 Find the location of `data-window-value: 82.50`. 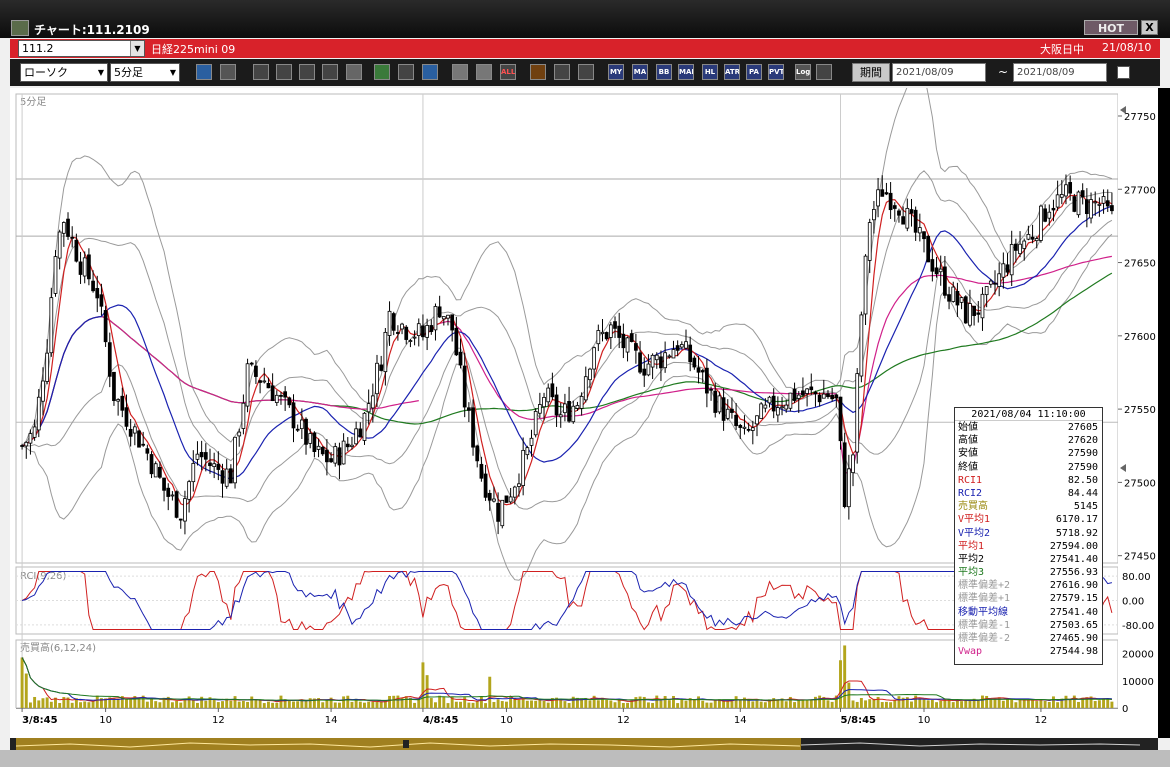

data-window-value: 82.50 is located at coordinates (1082, 480).